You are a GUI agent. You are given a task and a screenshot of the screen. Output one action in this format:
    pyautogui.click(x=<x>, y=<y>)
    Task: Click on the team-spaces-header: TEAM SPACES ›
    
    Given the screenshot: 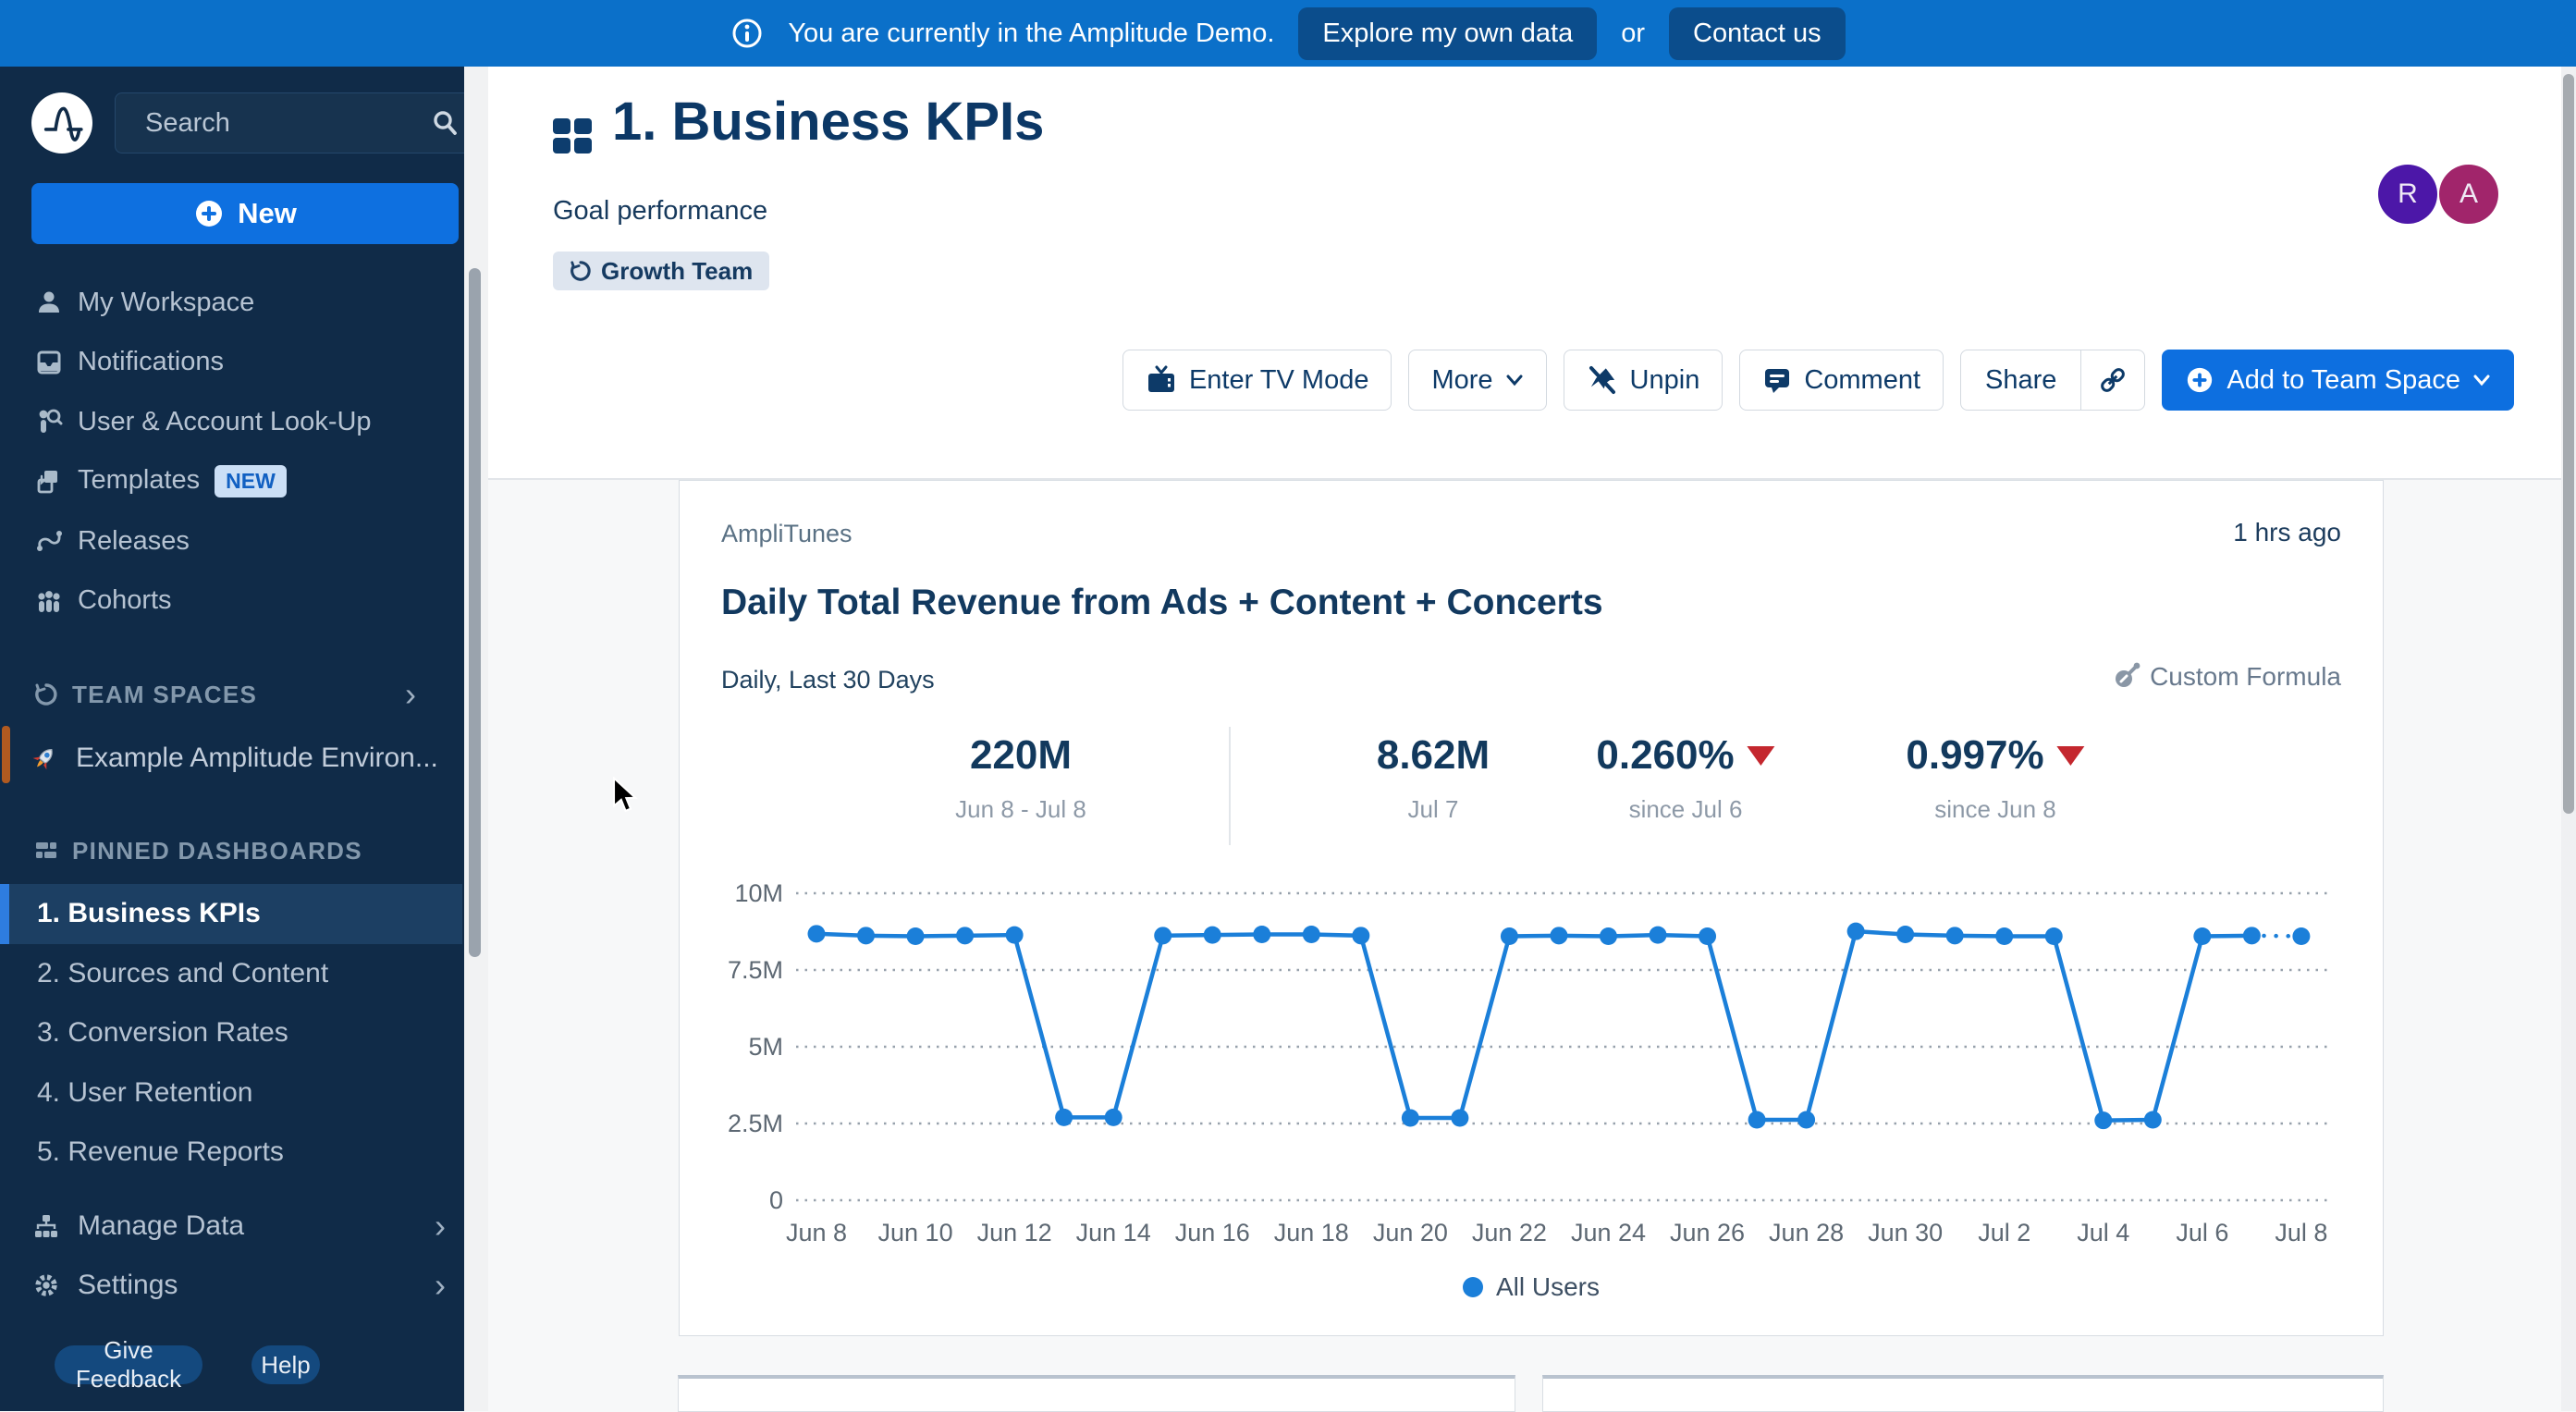 What is the action you would take?
    pyautogui.click(x=231, y=694)
    